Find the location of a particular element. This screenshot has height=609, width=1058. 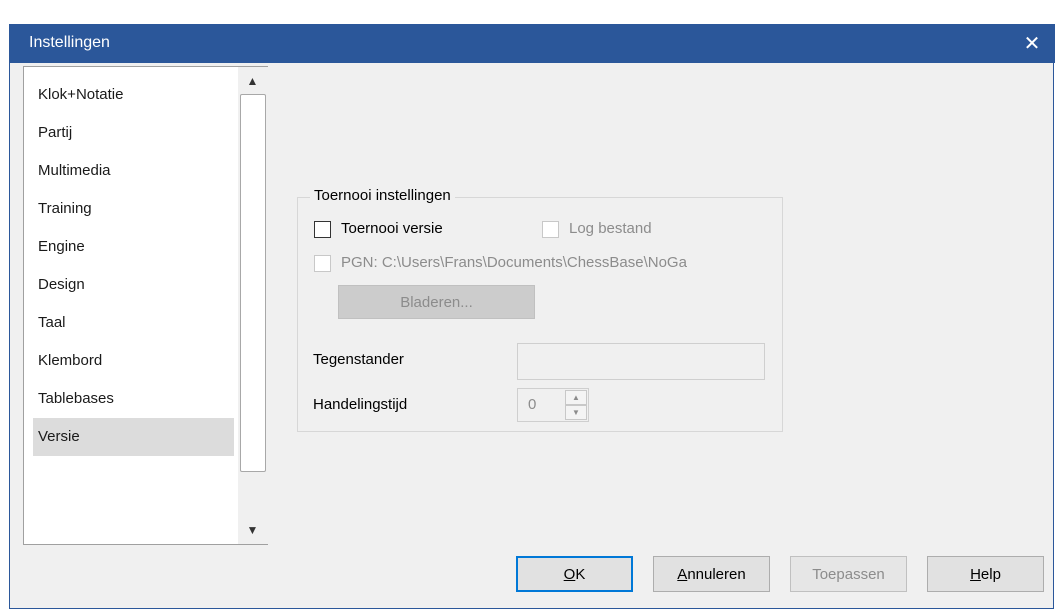

help-mnemonic: H is located at coordinates (975, 574).